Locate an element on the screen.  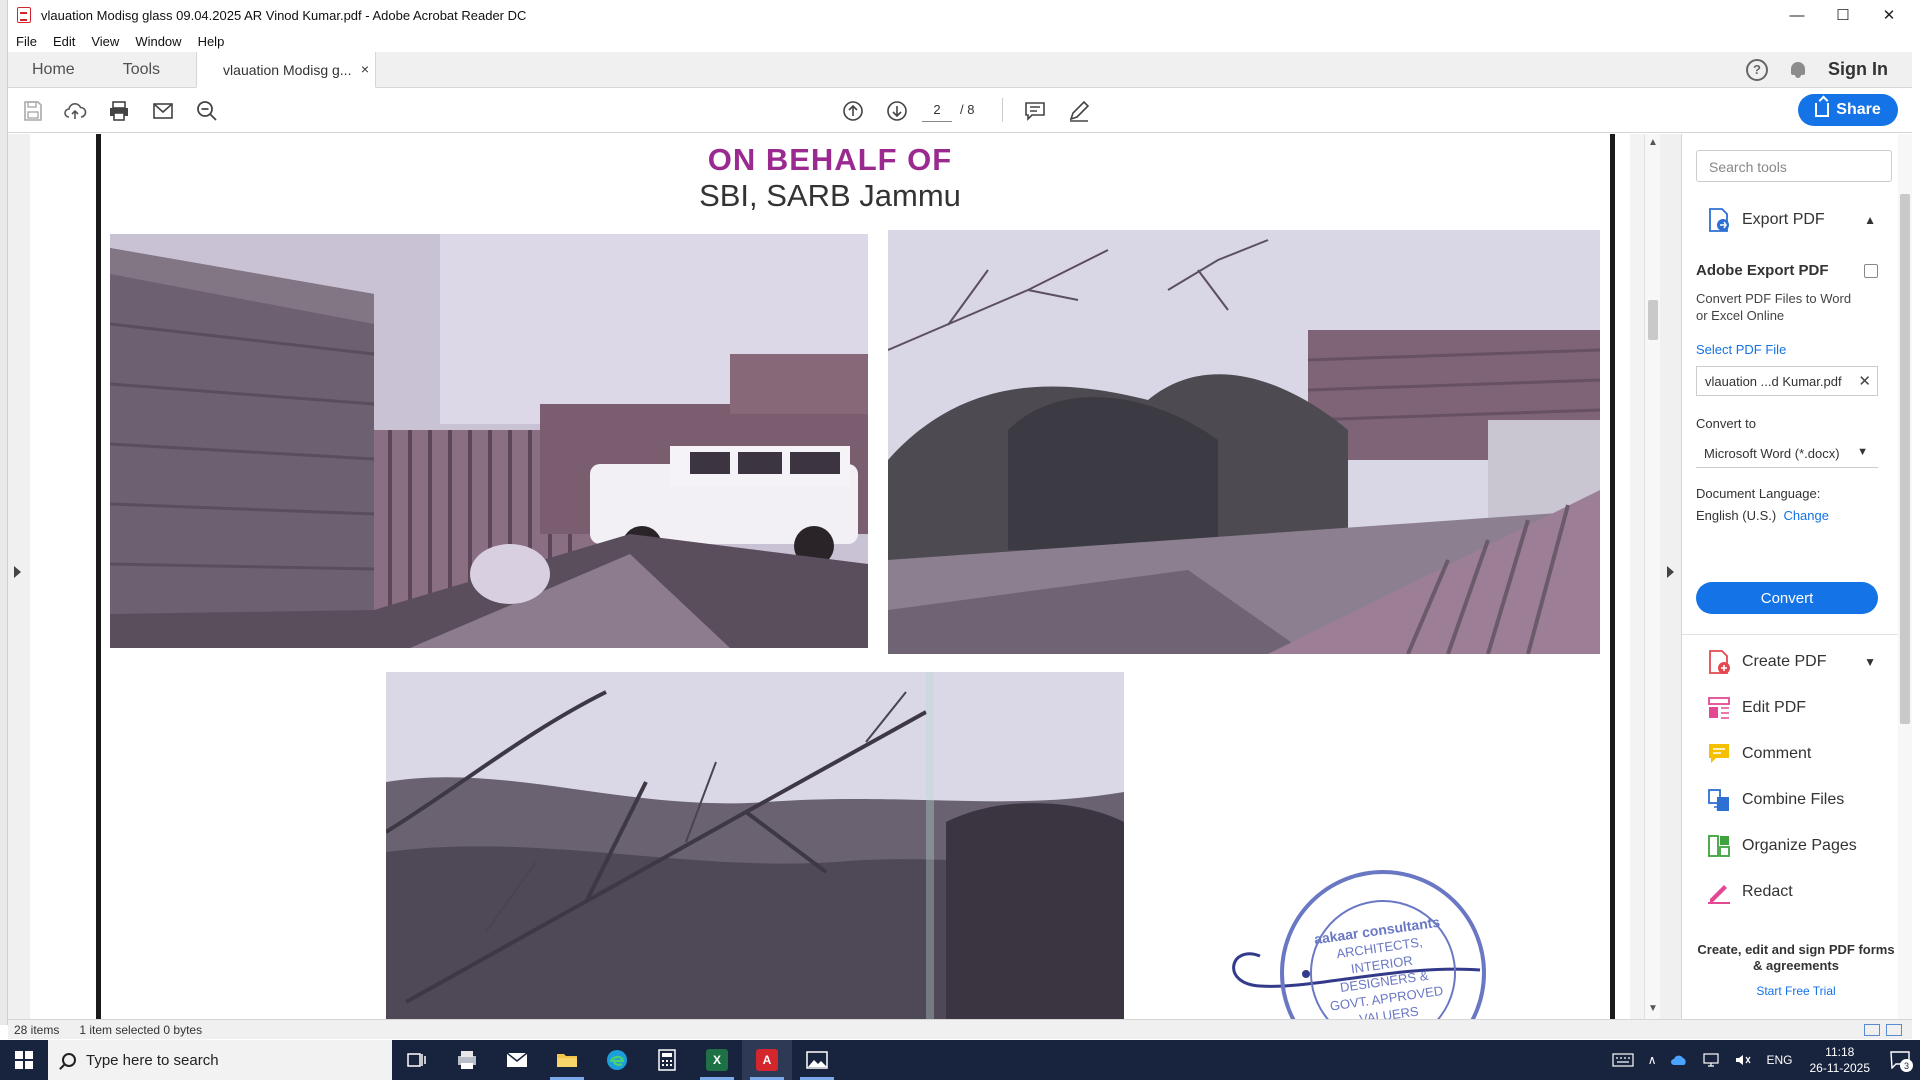
scroll-down-icon: ▼ is located at coordinates (1653, 1009).